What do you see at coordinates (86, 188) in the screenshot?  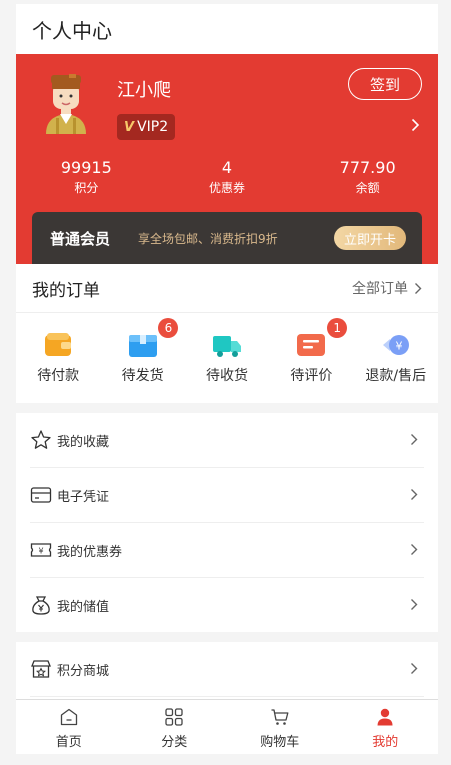 I see `stat-label: 积分` at bounding box center [86, 188].